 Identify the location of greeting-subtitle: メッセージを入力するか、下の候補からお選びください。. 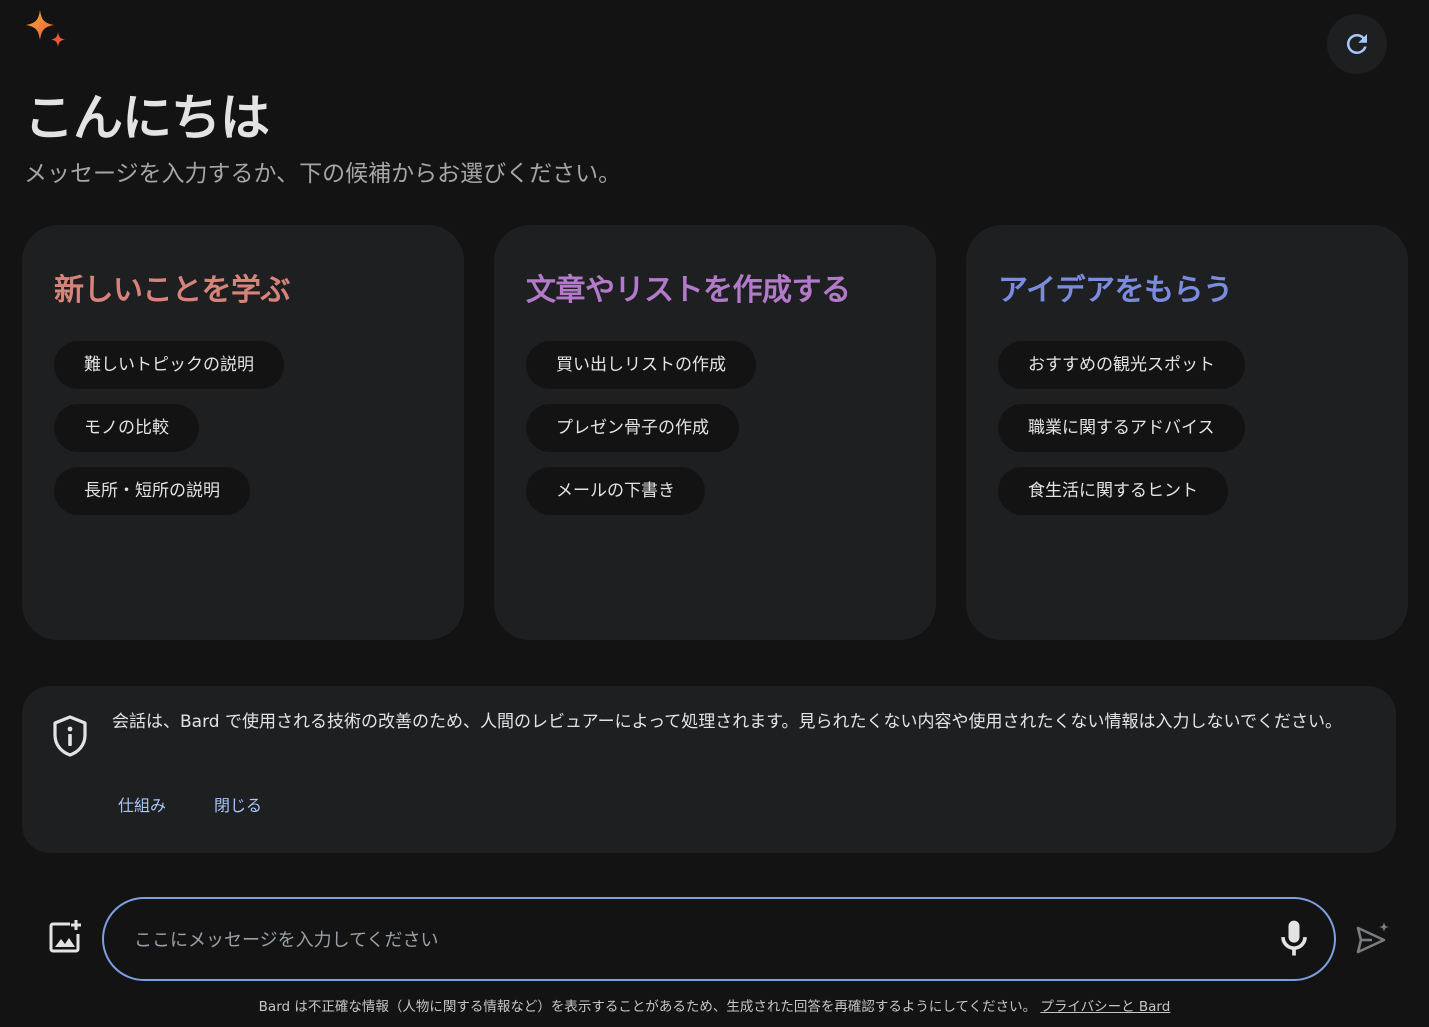
(323, 174).